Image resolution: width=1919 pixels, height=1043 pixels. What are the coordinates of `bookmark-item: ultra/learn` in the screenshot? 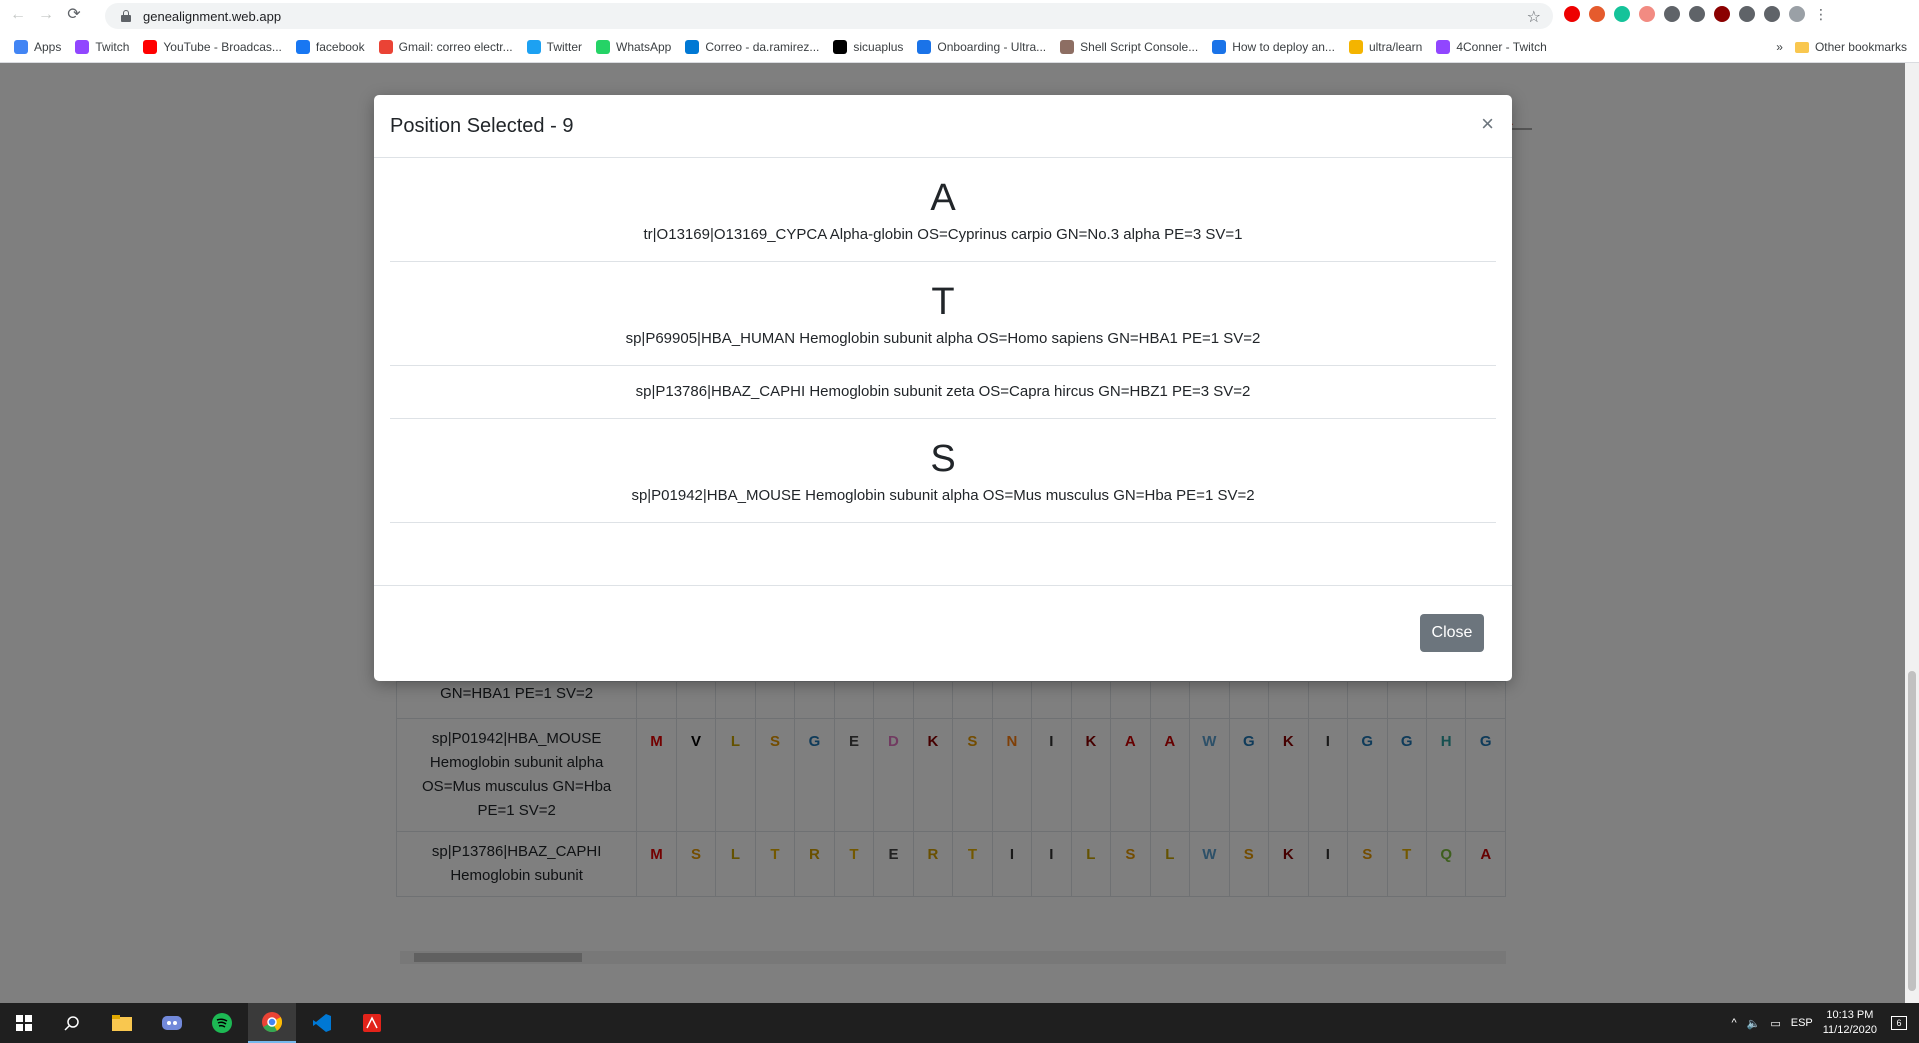 It's located at (1385, 47).